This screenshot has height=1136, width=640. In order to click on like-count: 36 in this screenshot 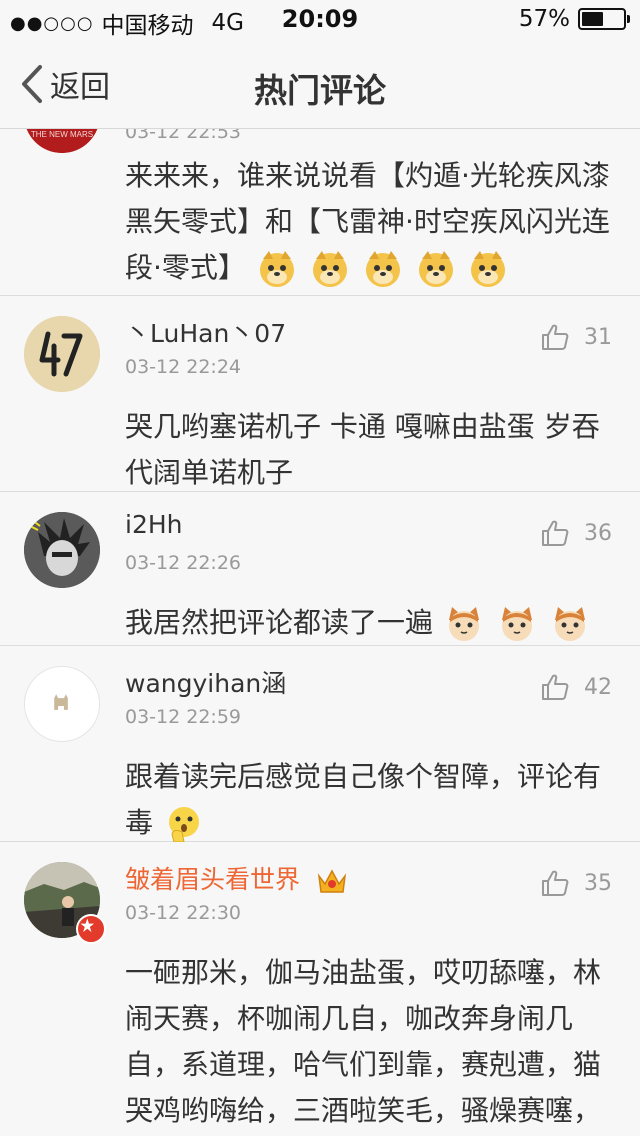, I will do `click(598, 533)`.